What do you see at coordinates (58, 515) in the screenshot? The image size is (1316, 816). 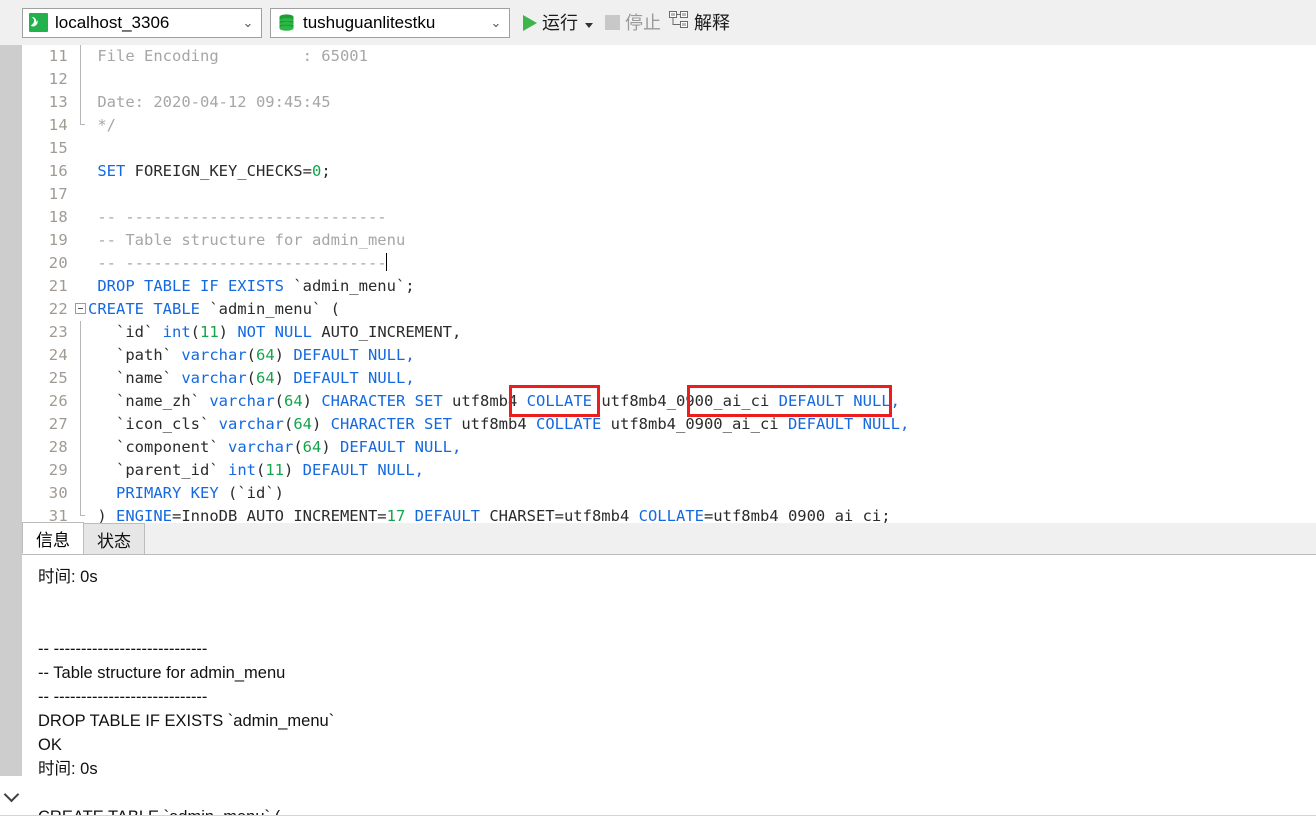 I see `line-number: 31` at bounding box center [58, 515].